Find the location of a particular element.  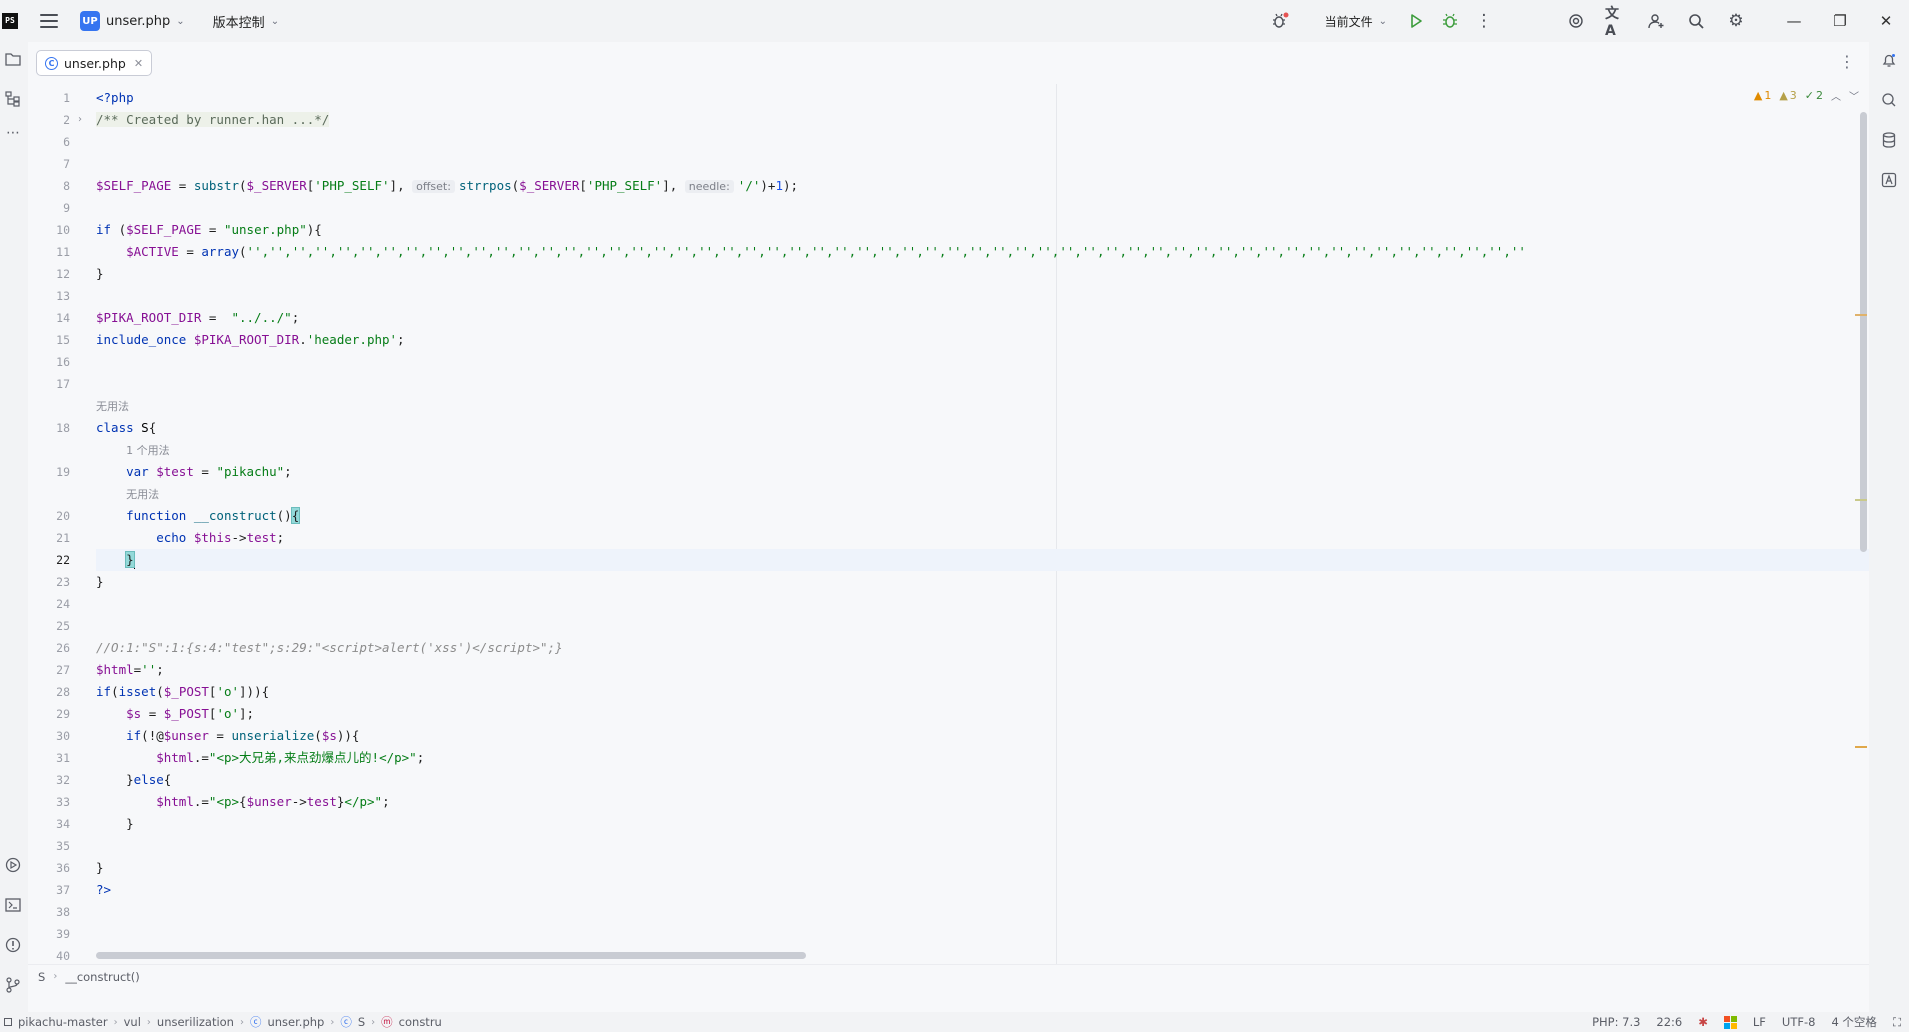

path-method: constru is located at coordinates (420, 1022).